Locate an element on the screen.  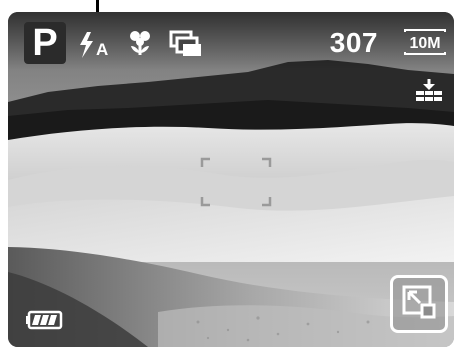
focus-bracket-icon is located at coordinates (236, 185).